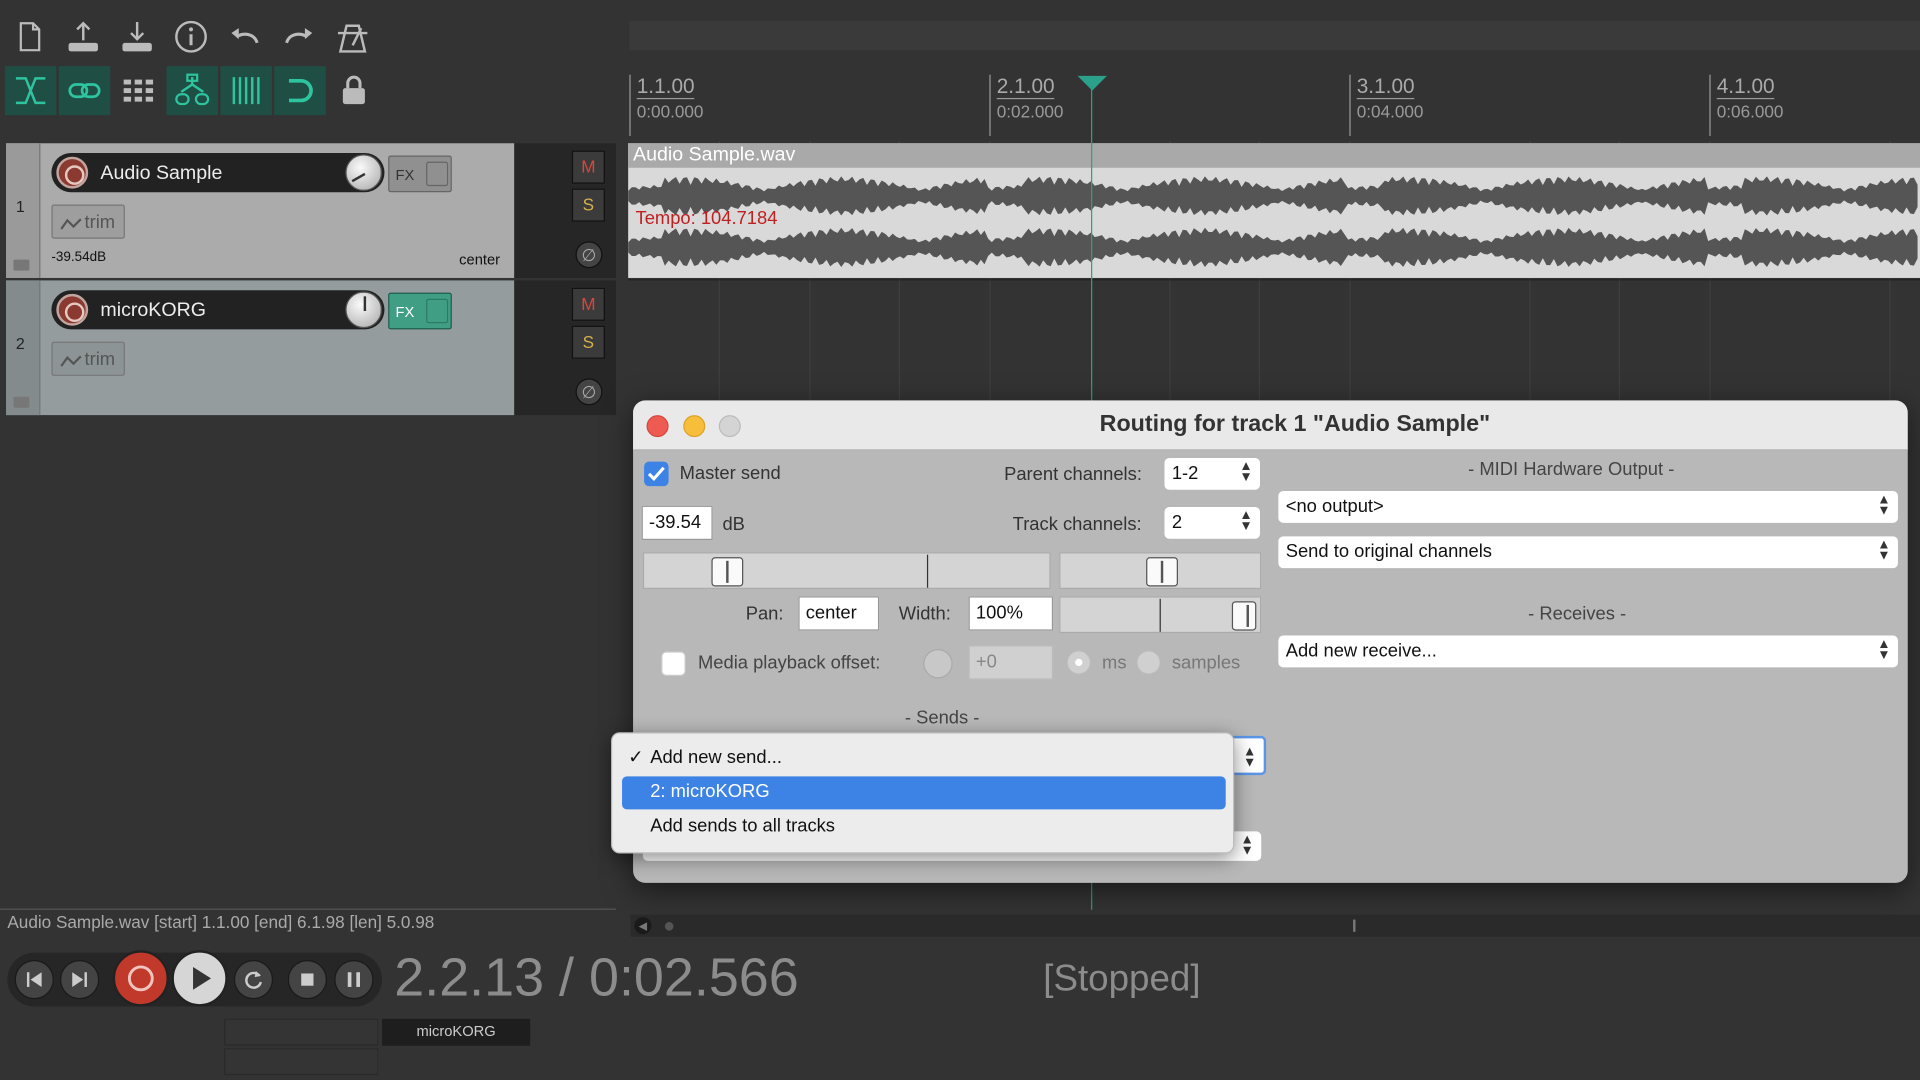  Describe the element at coordinates (1386, 105) in the screenshot. I see `ruler-marker: 3.1.00 0:04.000` at that location.